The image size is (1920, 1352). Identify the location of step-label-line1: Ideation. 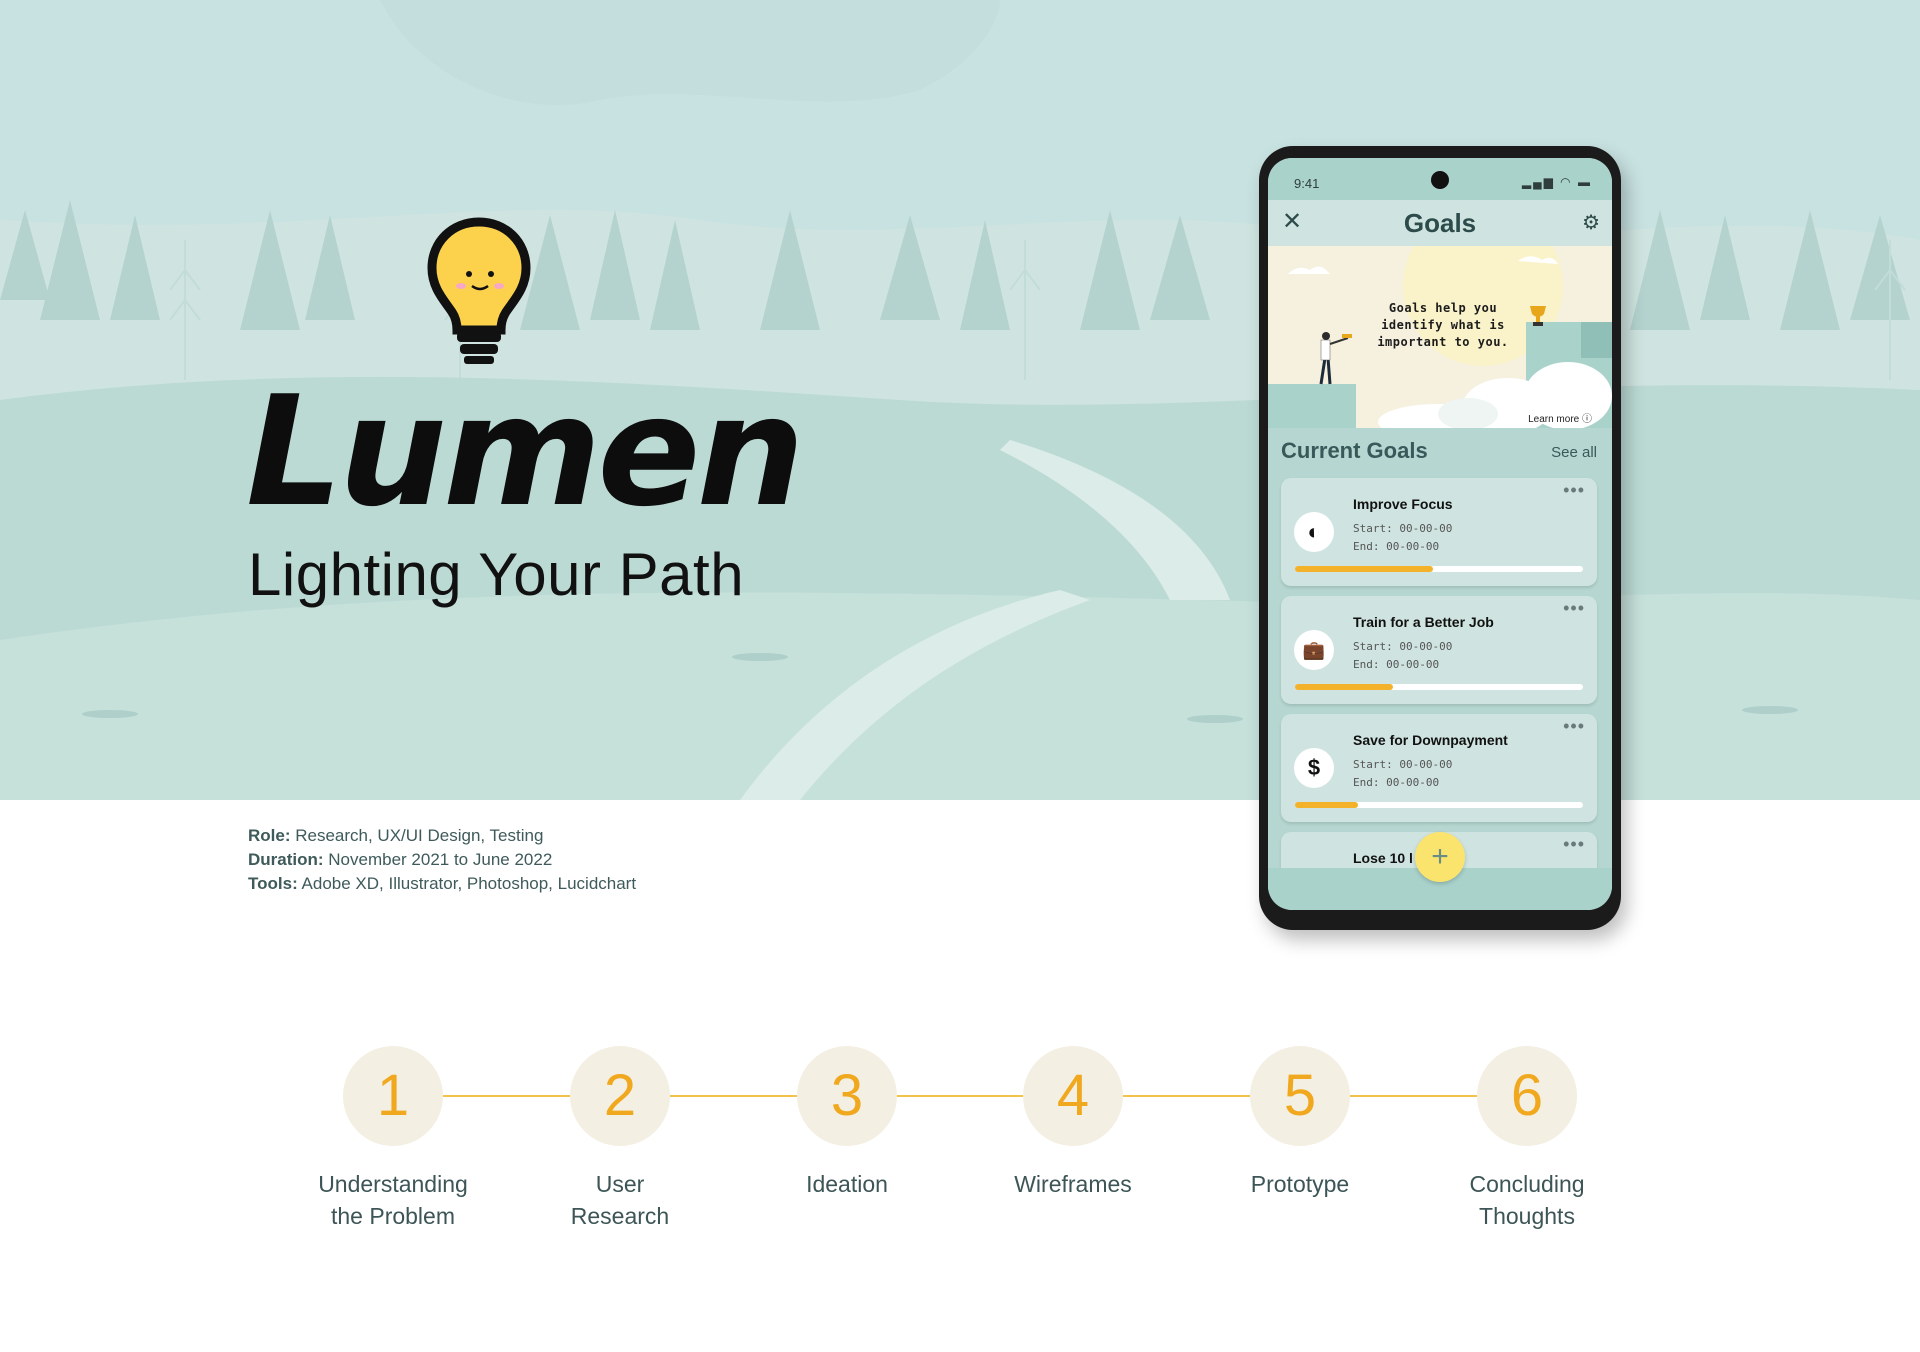
(847, 1184).